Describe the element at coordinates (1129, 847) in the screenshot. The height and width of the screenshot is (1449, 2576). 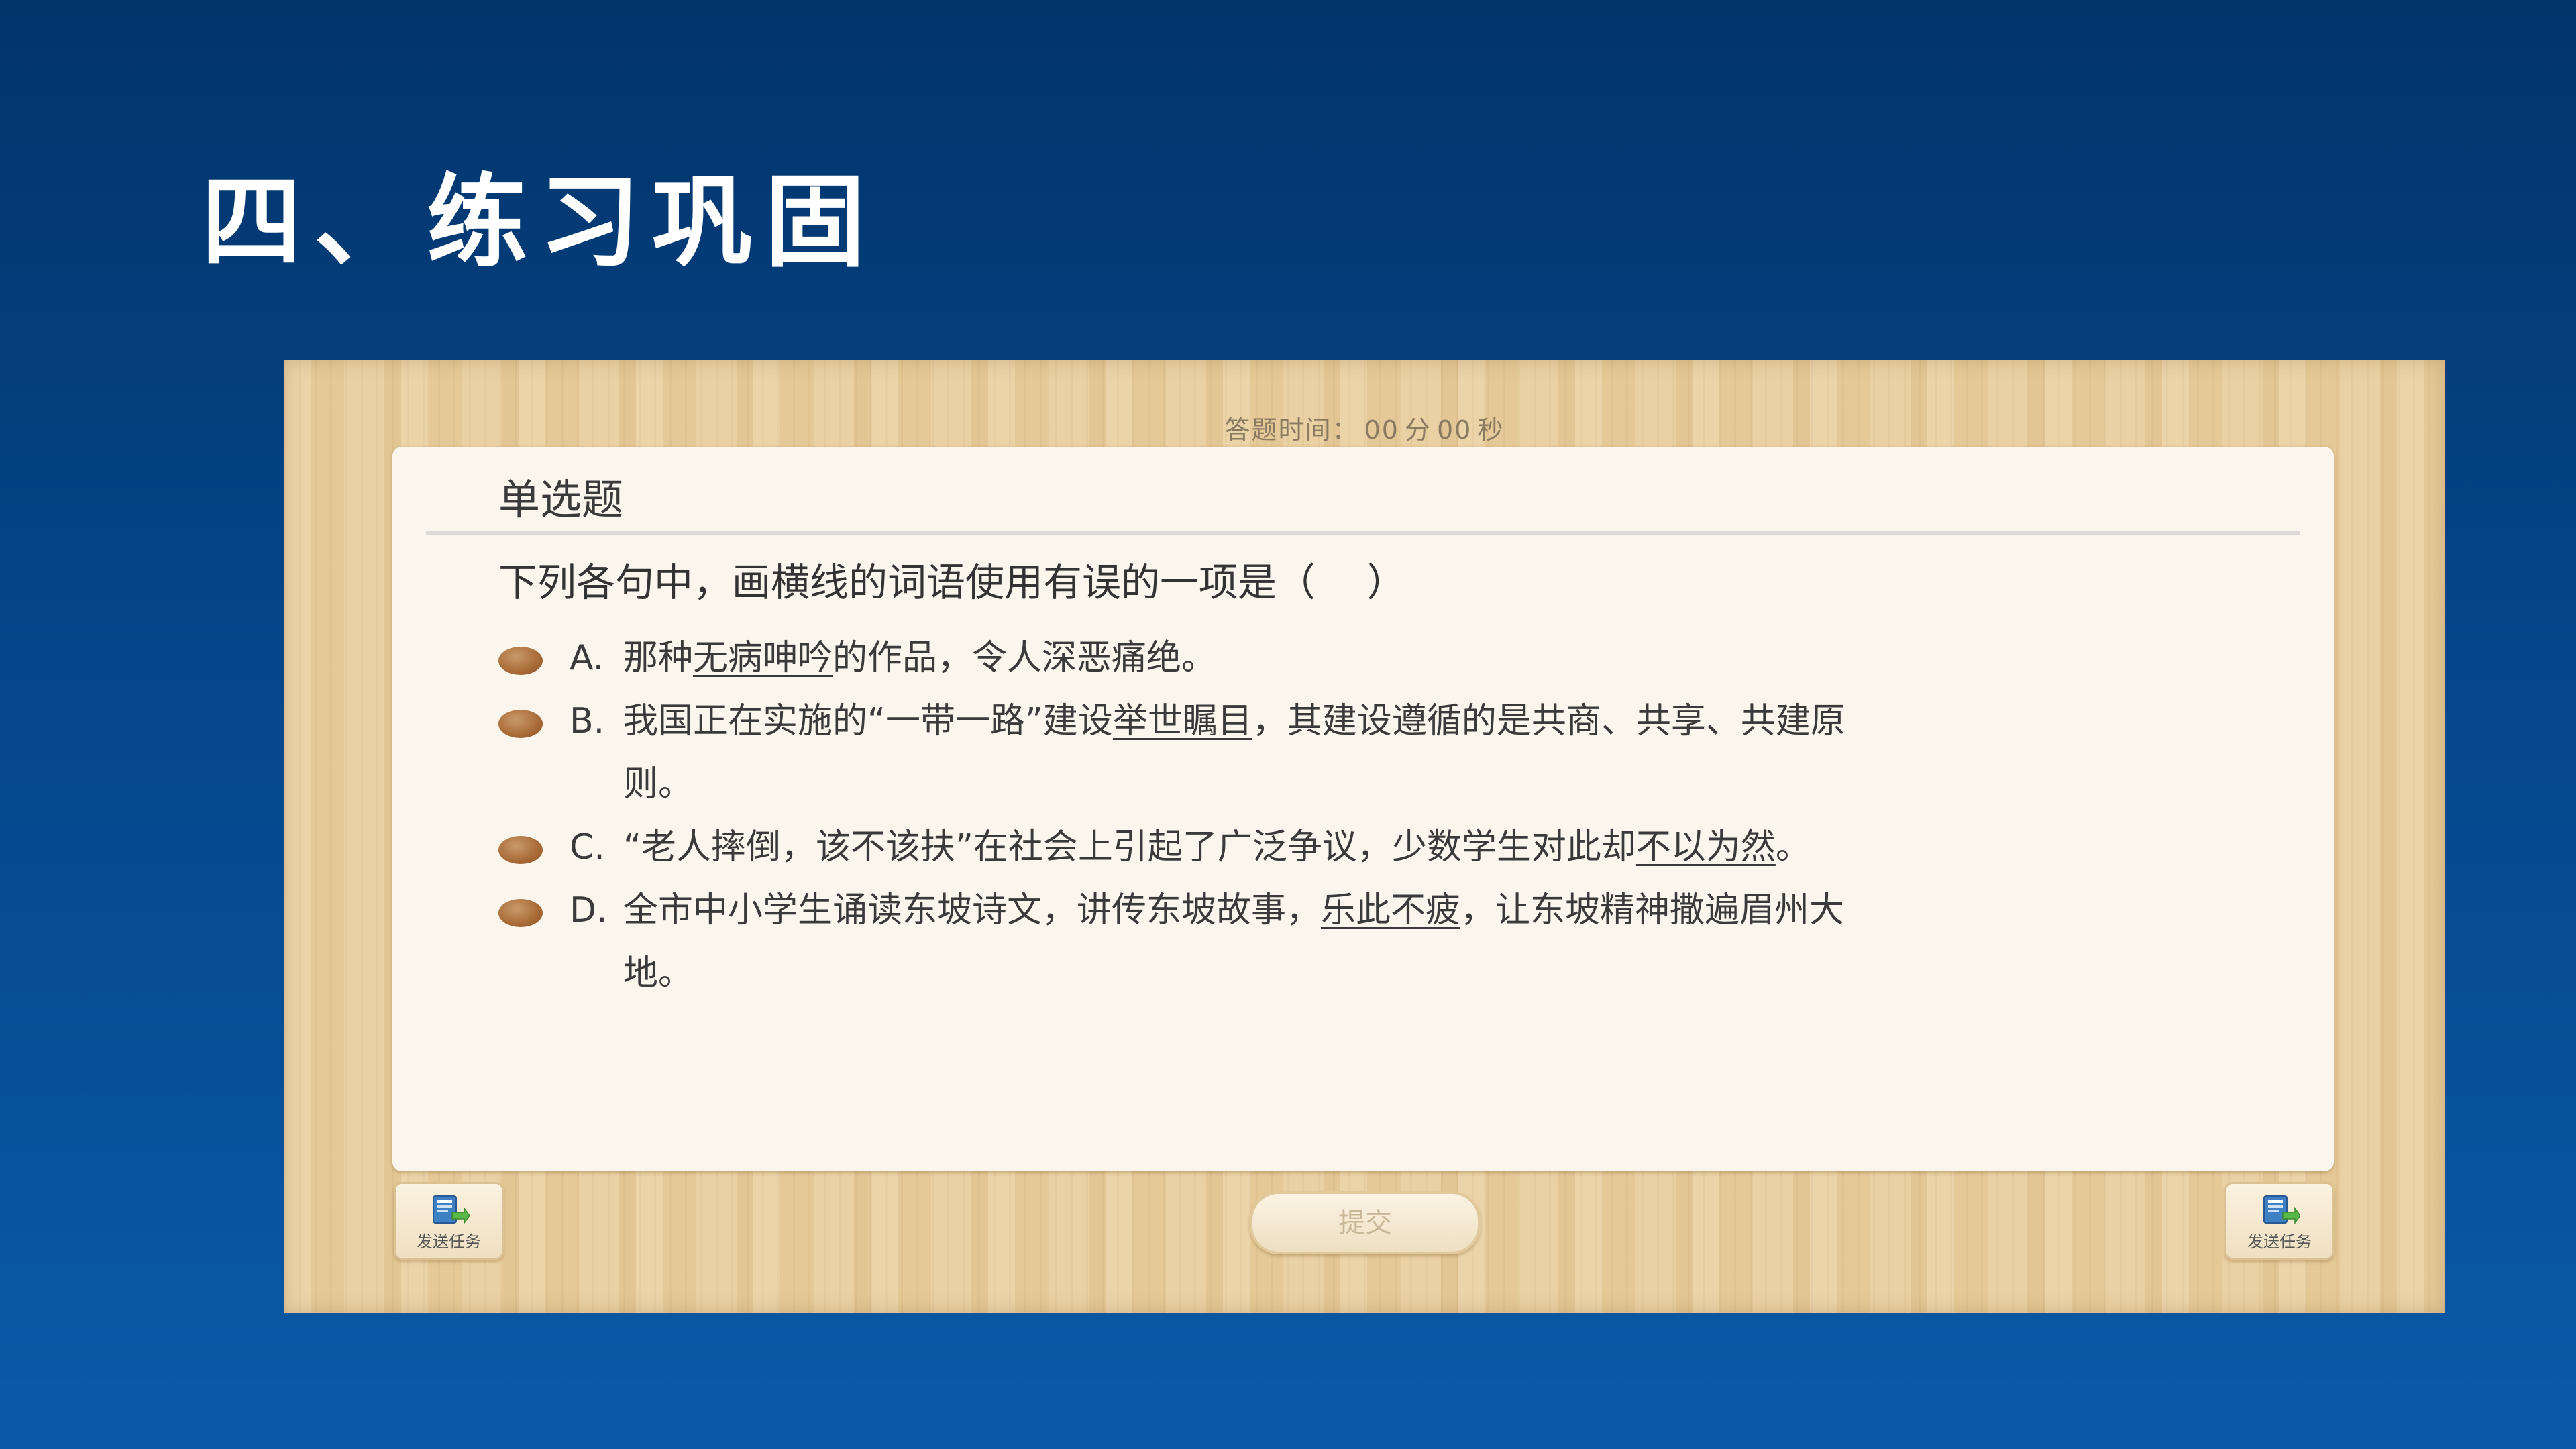
I see `option-text-before: “老人摔倒，该不该扶”在社会上引起了广泛争议，少数学生对此却` at that location.